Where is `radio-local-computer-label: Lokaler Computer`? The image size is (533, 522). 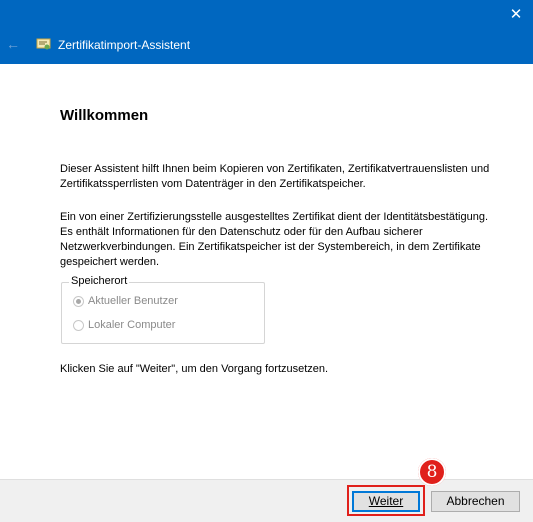
radio-local-computer-label: Lokaler Computer is located at coordinates (132, 325).